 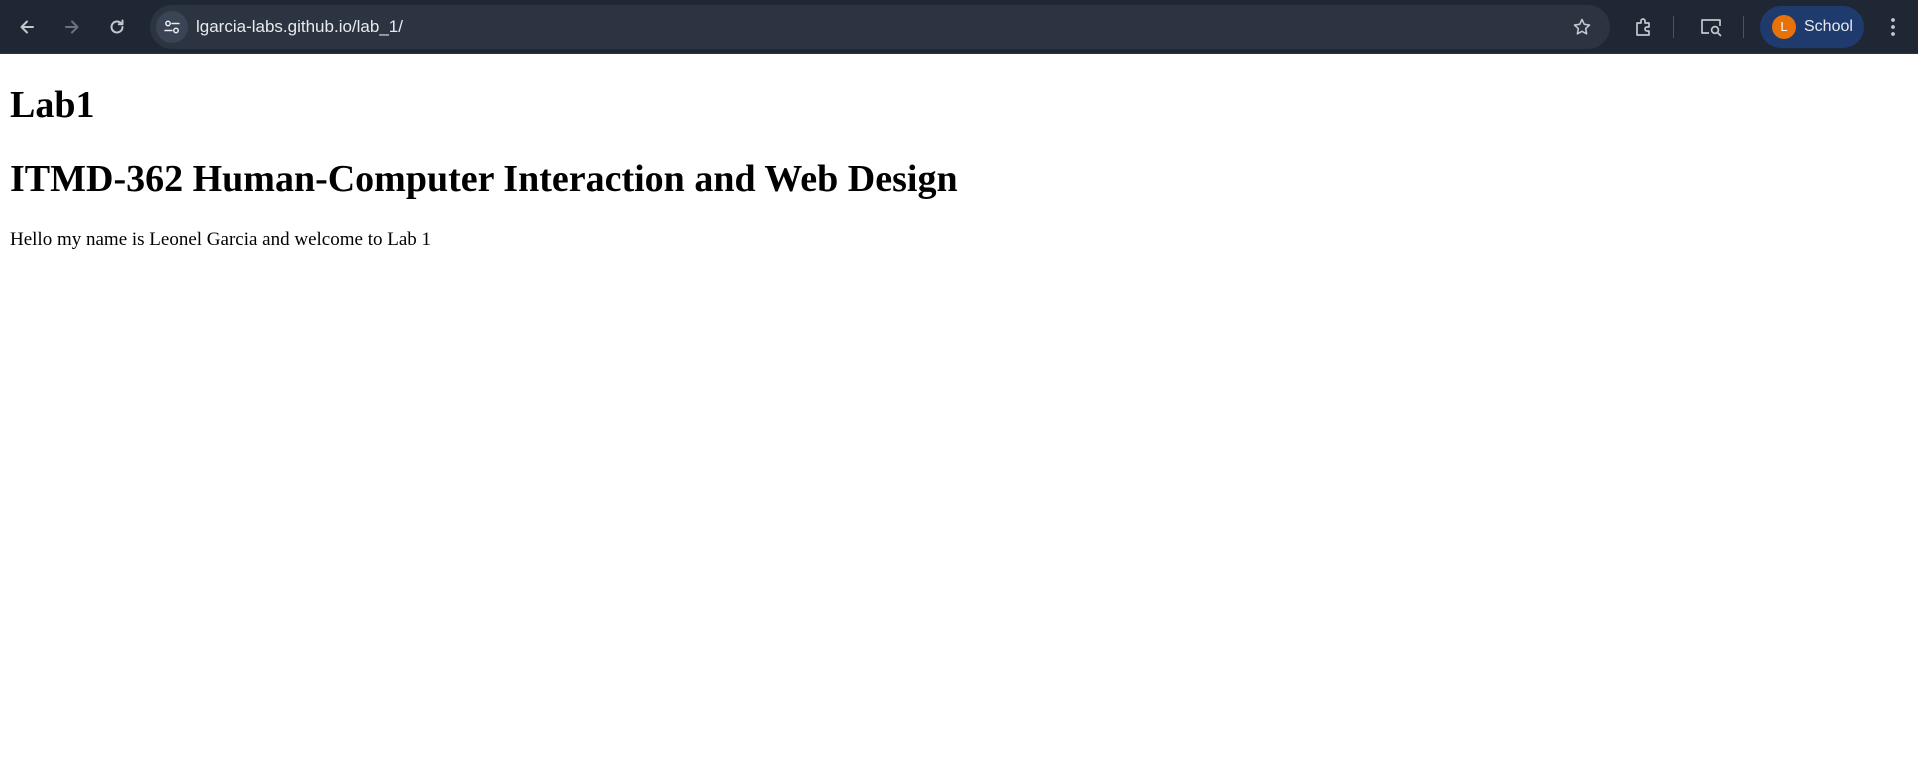 I want to click on arrow-right-icon, so click(x=72, y=27).